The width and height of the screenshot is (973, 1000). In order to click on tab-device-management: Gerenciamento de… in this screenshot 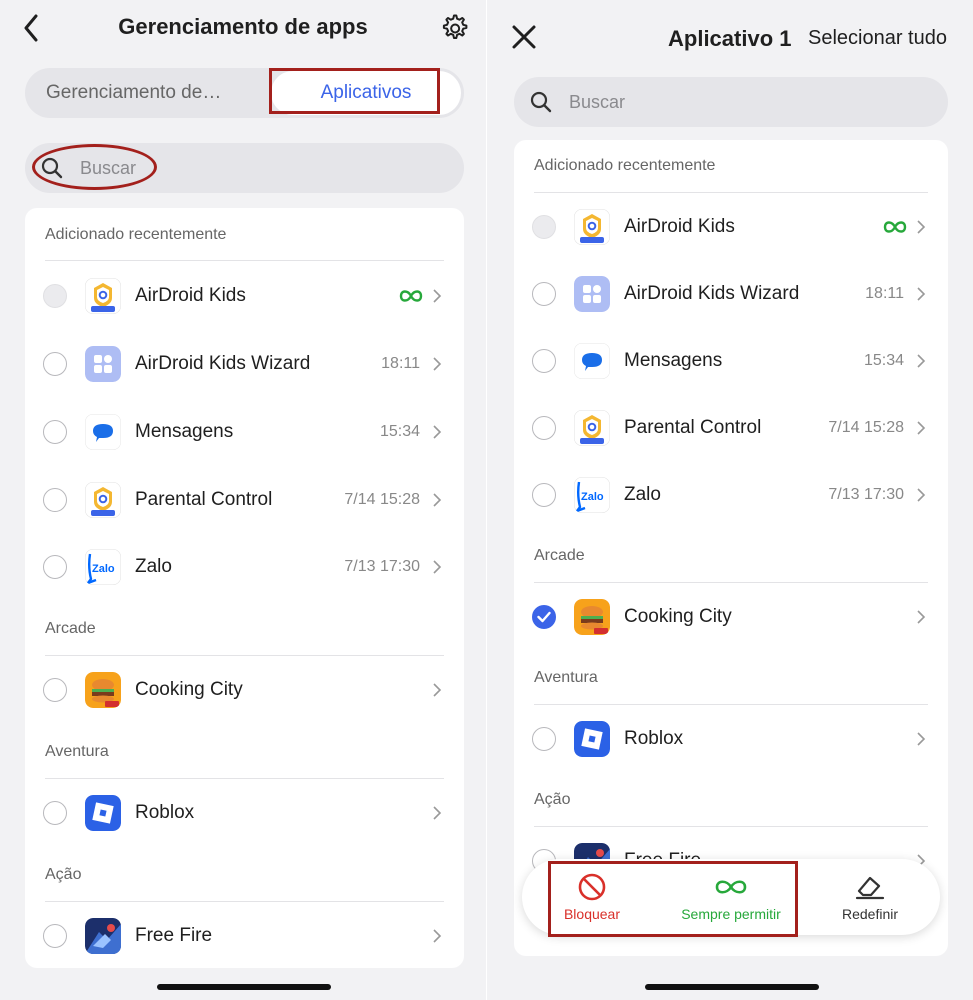, I will do `click(136, 93)`.